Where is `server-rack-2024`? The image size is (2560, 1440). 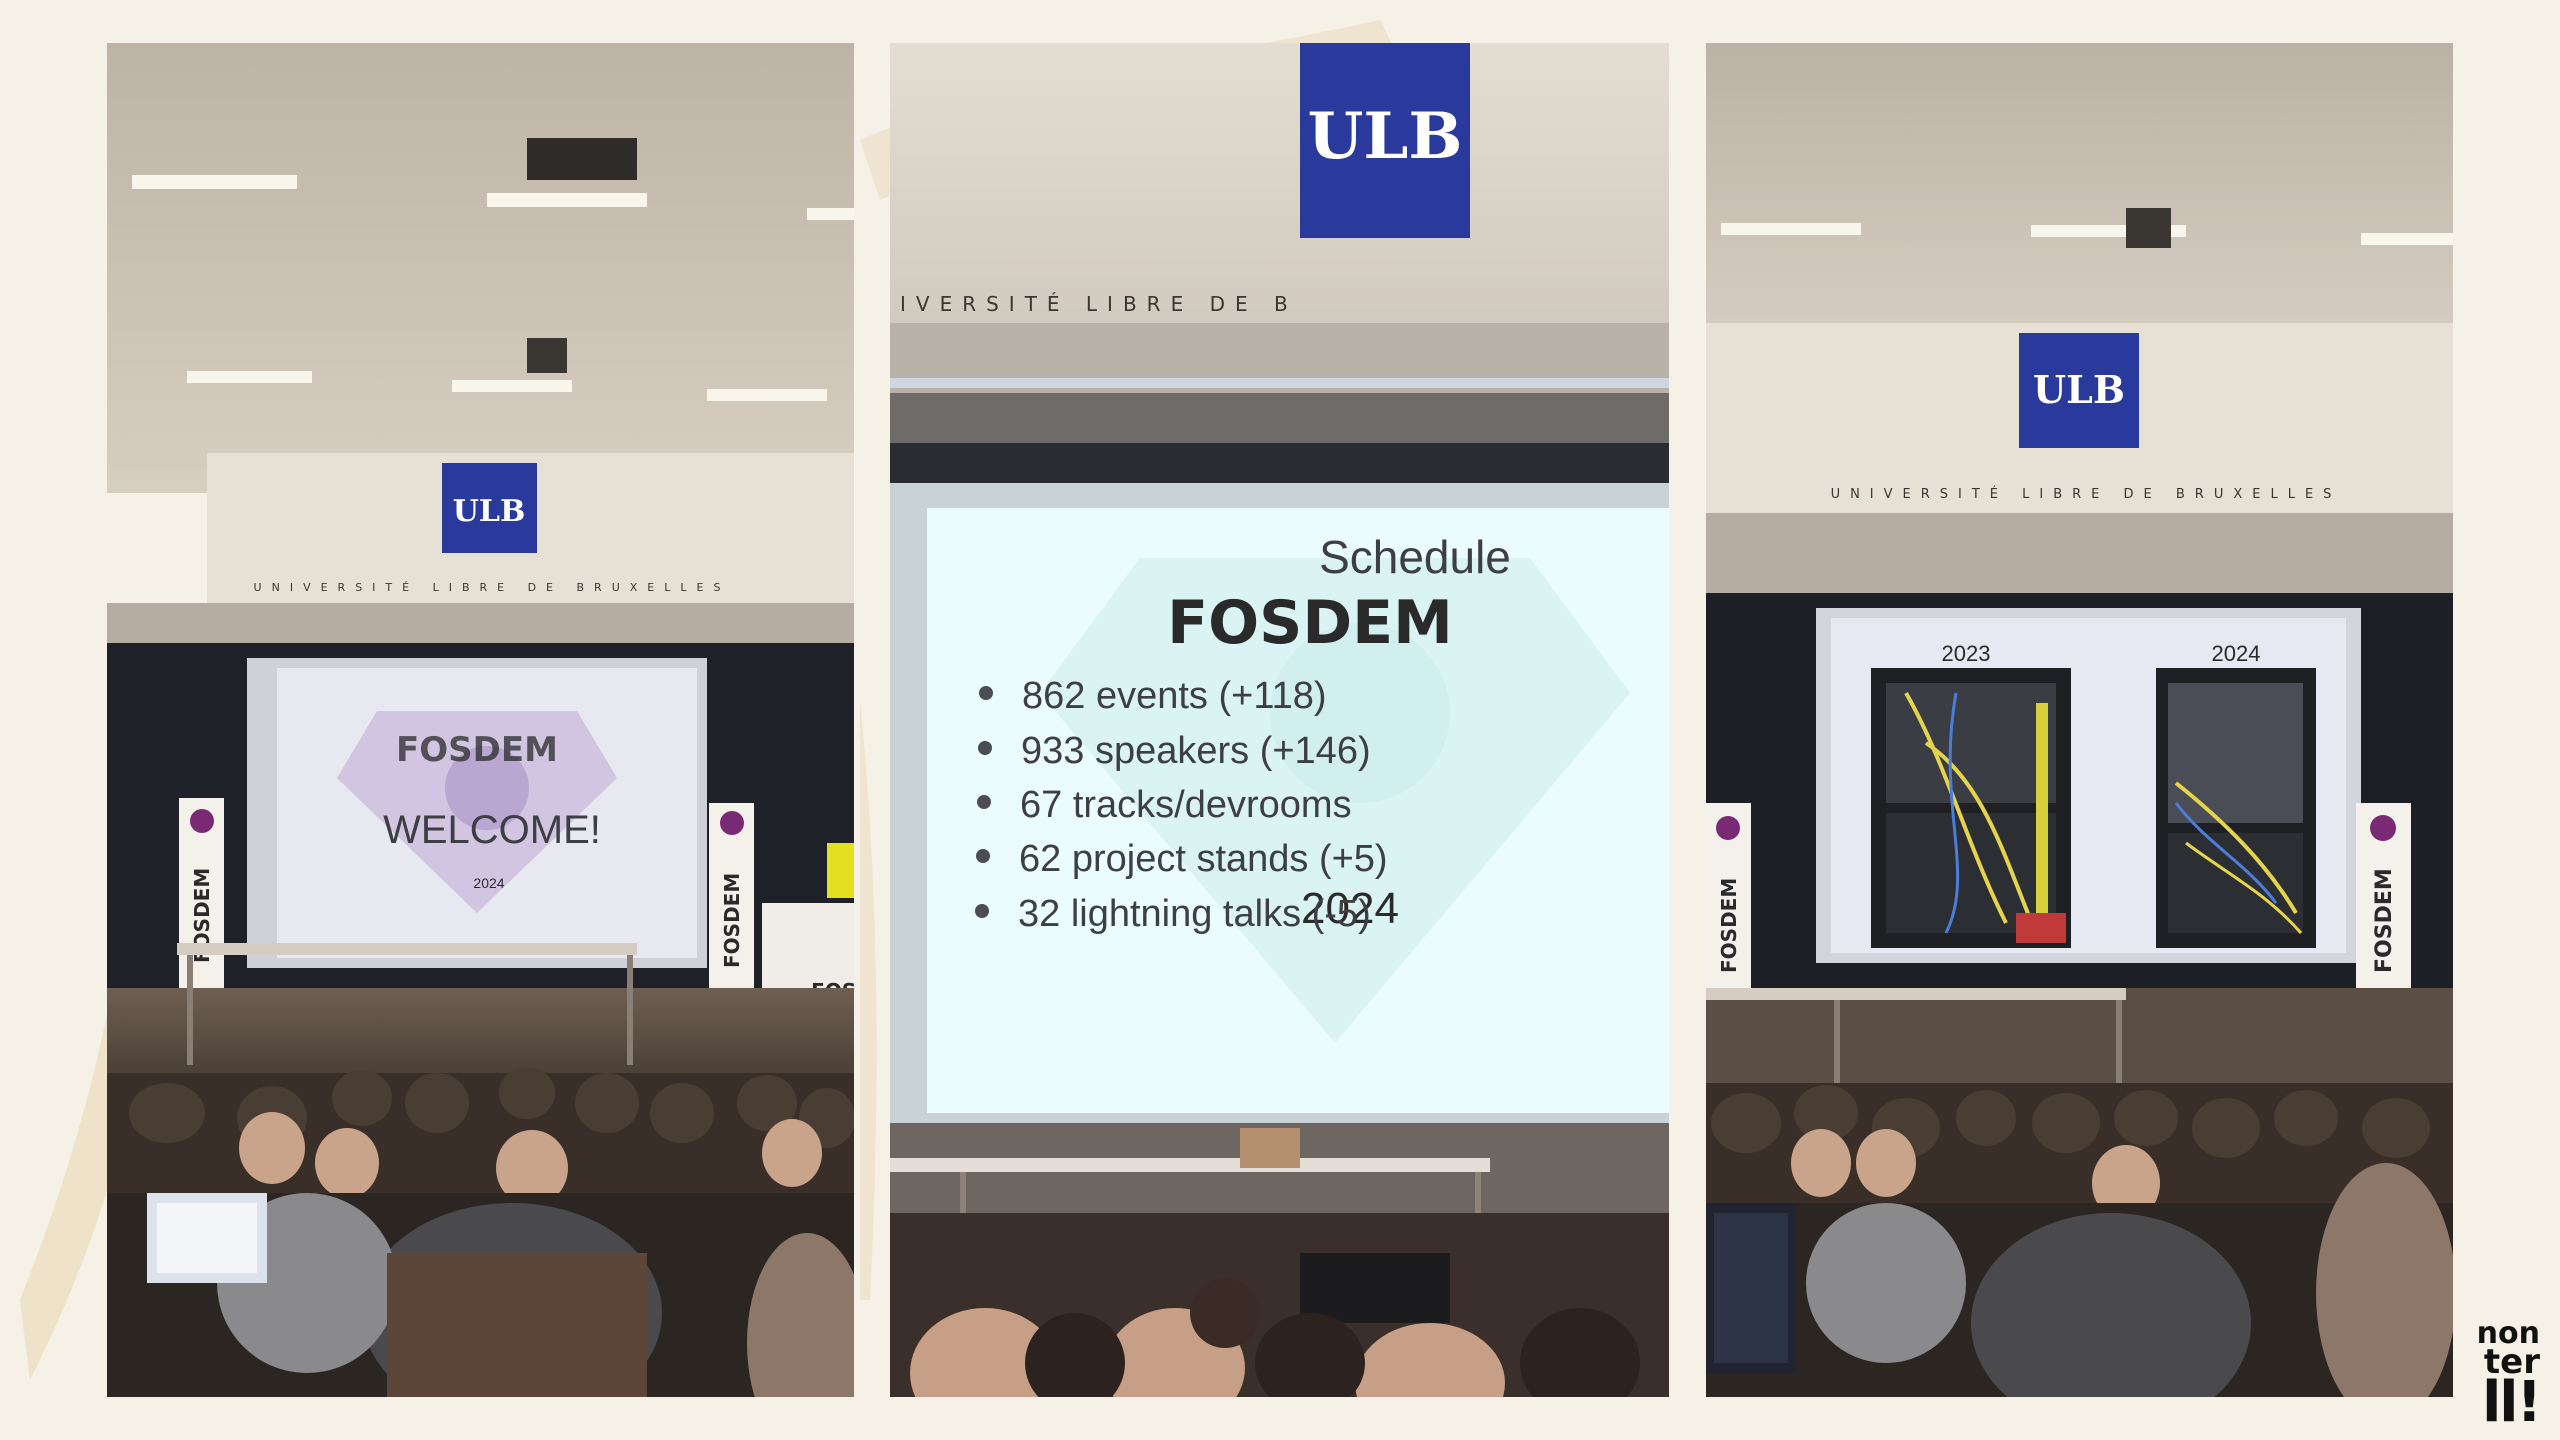 server-rack-2024 is located at coordinates (2236, 808).